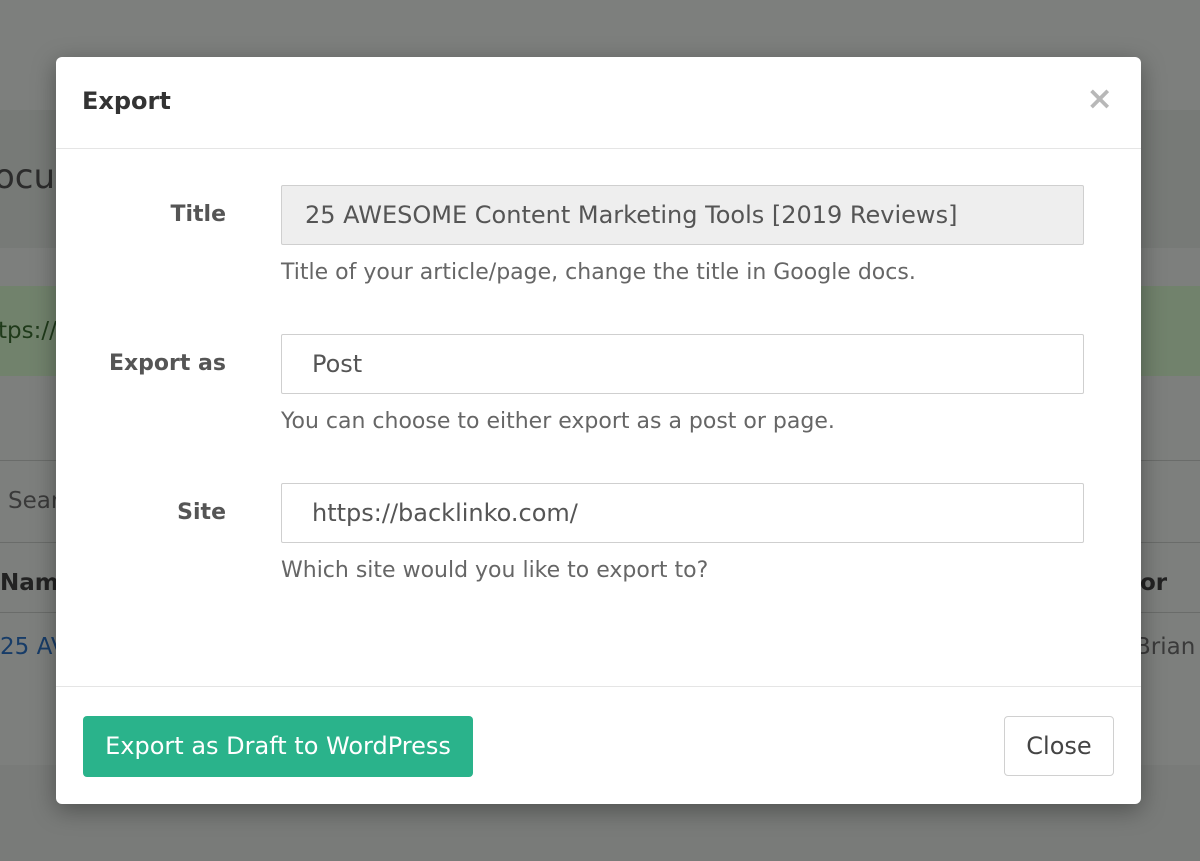 This screenshot has width=1200, height=861. What do you see at coordinates (34, 501) in the screenshot?
I see `background-search-input: Sear` at bounding box center [34, 501].